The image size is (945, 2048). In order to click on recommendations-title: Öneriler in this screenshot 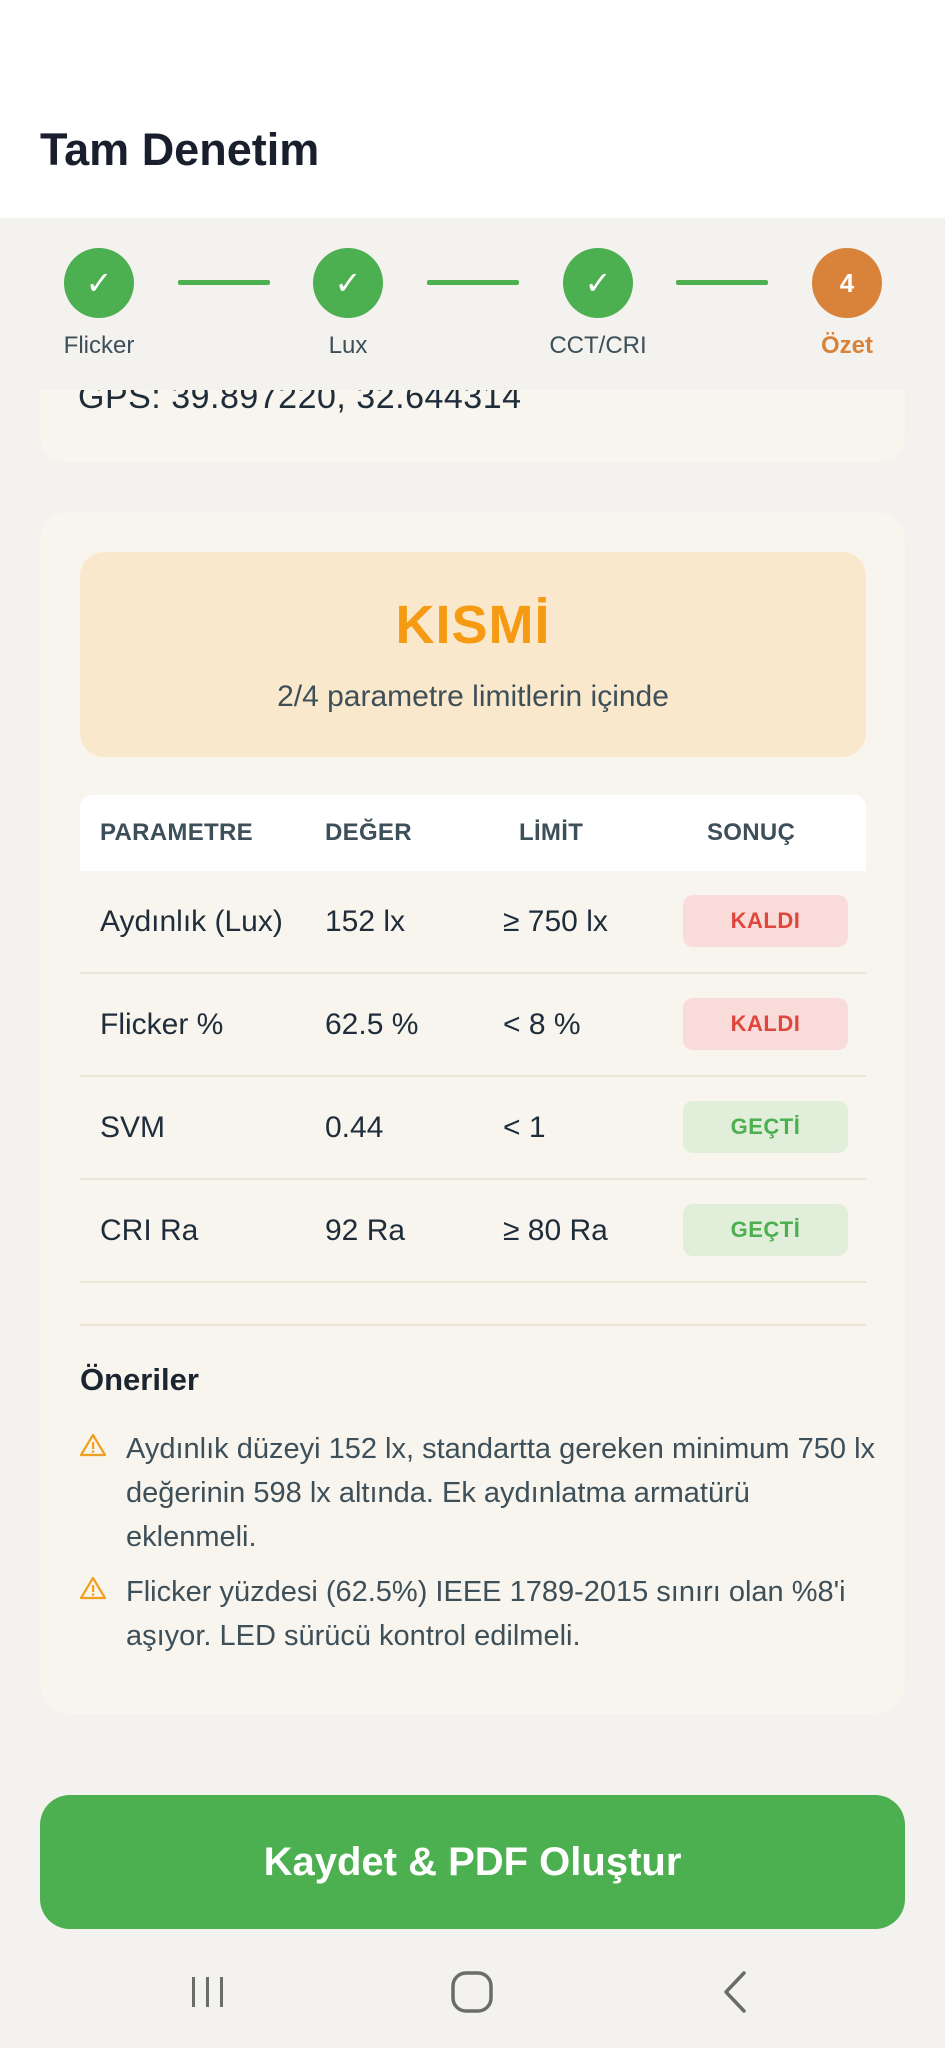, I will do `click(139, 1379)`.